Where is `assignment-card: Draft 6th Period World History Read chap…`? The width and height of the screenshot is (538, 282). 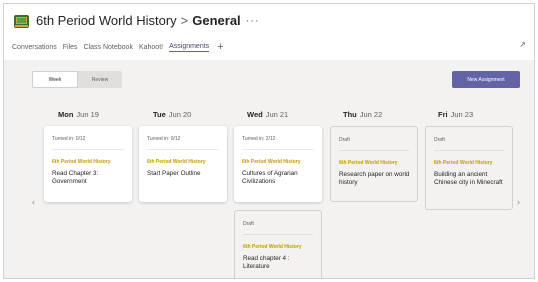
assignment-card: Draft 6th Period World History Read chap… is located at coordinates (278, 244).